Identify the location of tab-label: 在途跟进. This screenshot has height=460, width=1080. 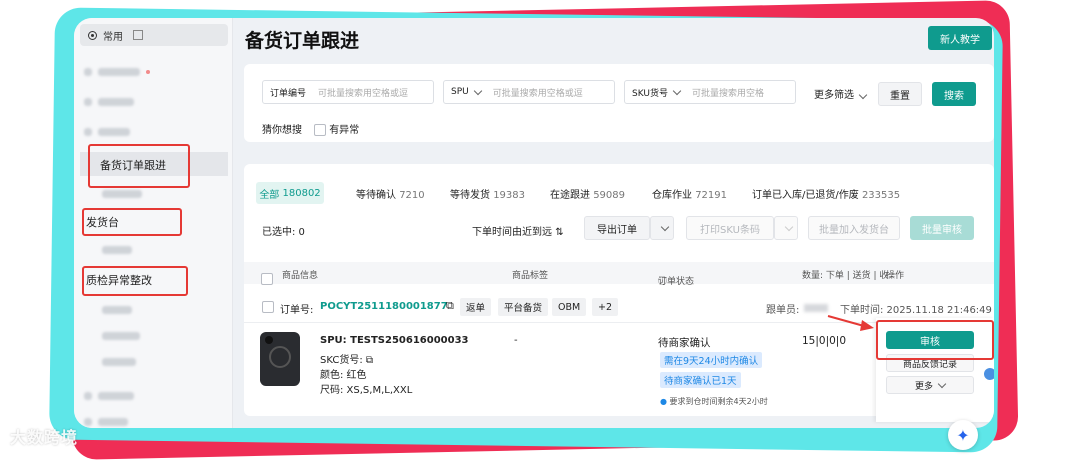
(570, 195).